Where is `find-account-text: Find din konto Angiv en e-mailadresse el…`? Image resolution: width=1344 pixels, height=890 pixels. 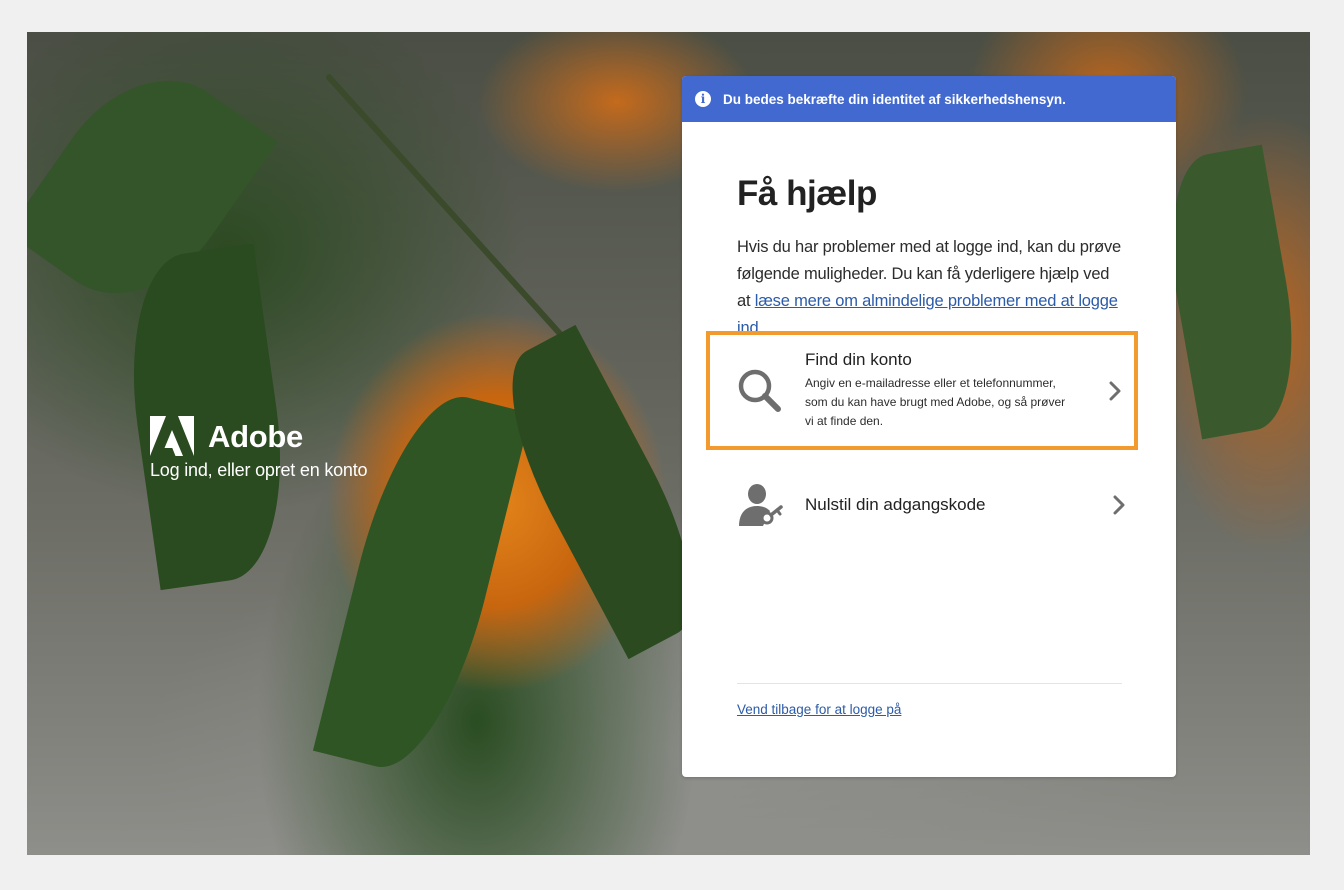 find-account-text: Find din konto Angiv en e-mailadresse el… is located at coordinates (956, 390).